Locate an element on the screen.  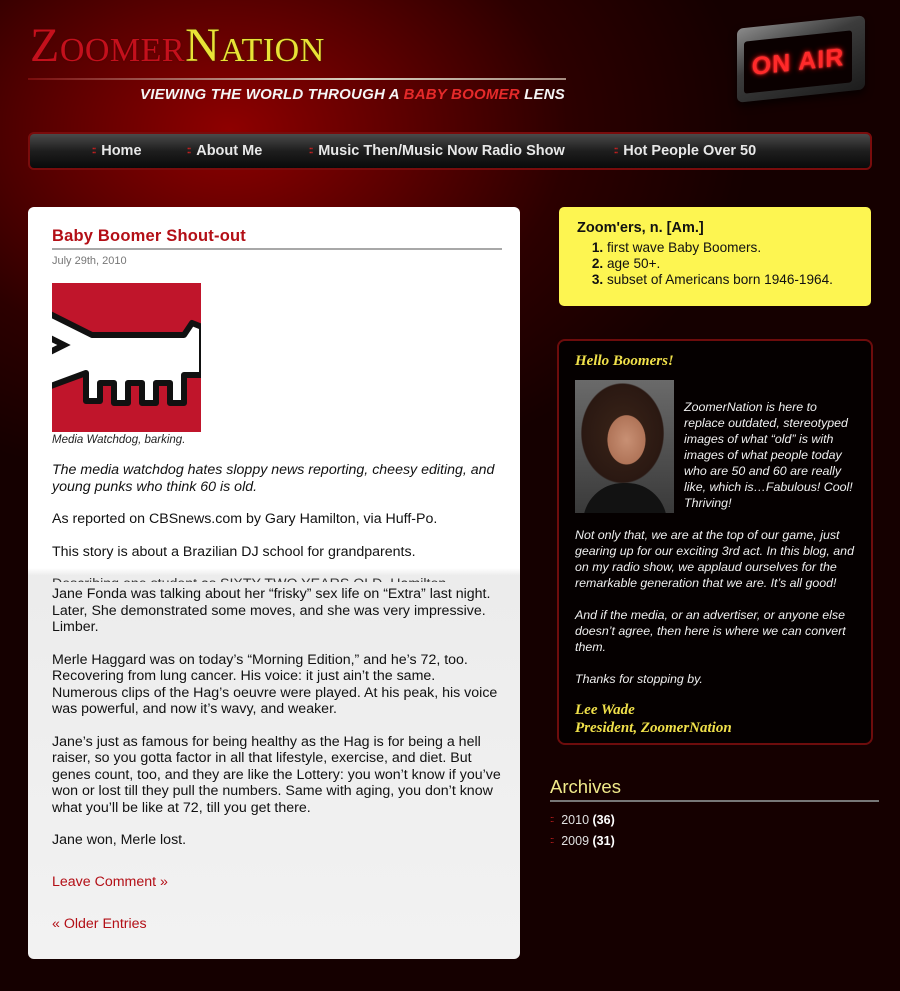
nav-hot-label: Hot People Over 50 is located at coordinates (690, 151).